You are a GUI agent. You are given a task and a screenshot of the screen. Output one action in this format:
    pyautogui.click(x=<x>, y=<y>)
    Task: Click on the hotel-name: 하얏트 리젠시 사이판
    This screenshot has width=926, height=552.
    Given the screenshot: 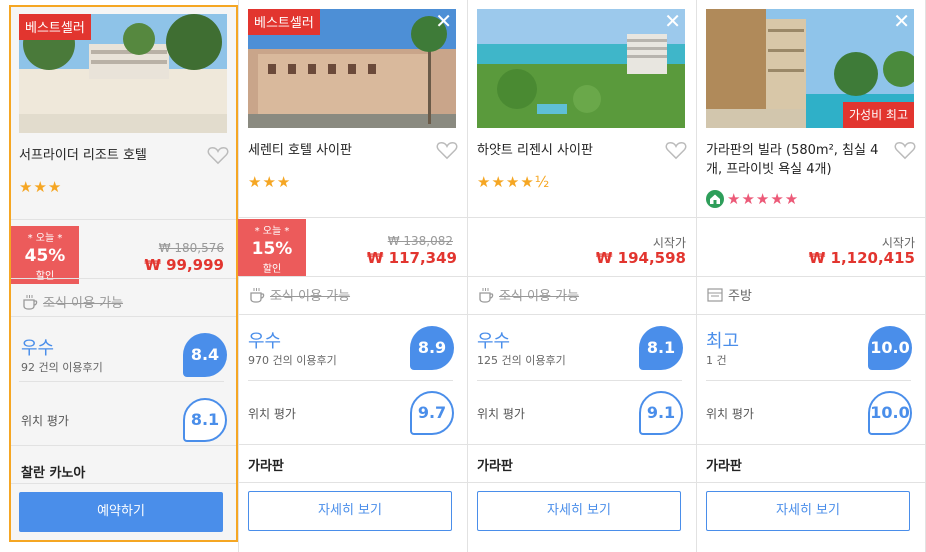 What is the action you would take?
    pyautogui.click(x=567, y=150)
    